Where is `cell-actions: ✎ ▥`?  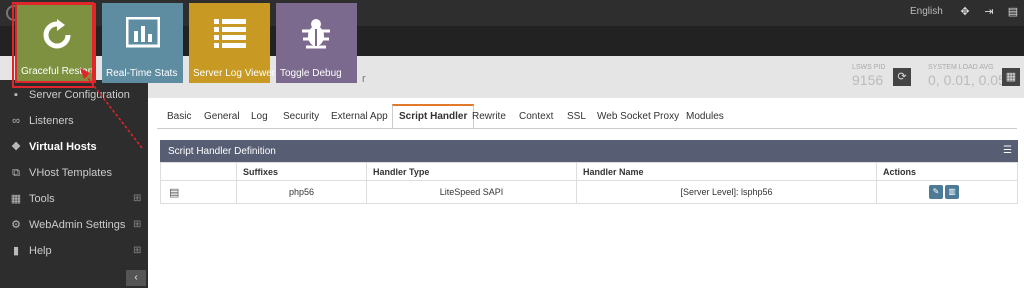
cell-actions: ✎ ▥ is located at coordinates (947, 192).